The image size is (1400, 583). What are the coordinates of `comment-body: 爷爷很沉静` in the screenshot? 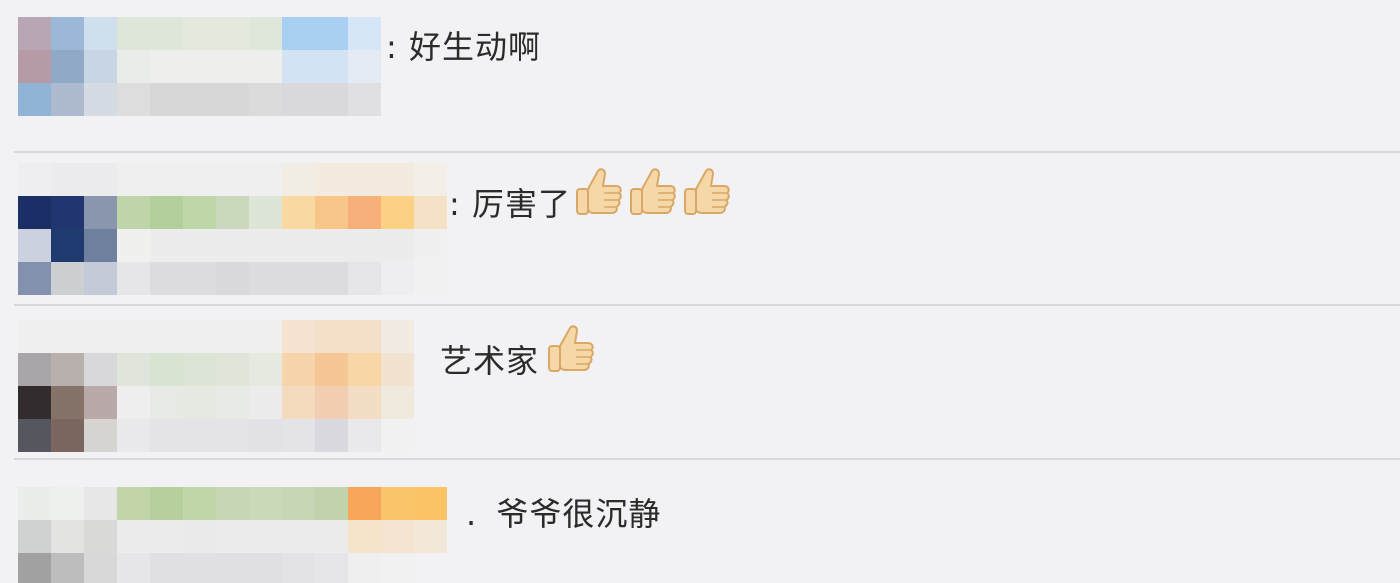 It's located at (579, 514).